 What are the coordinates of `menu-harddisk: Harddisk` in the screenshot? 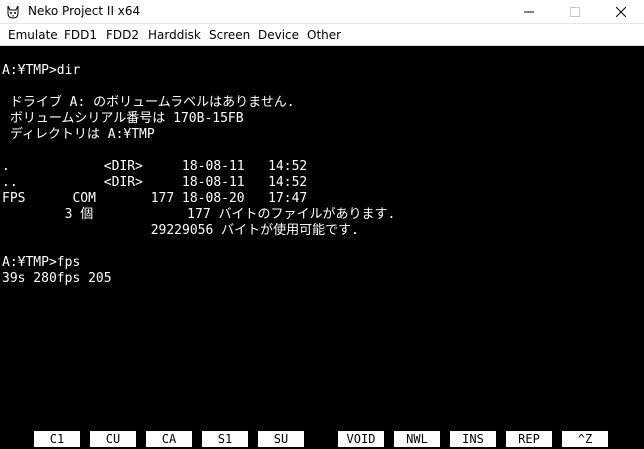 It's located at (174, 35).